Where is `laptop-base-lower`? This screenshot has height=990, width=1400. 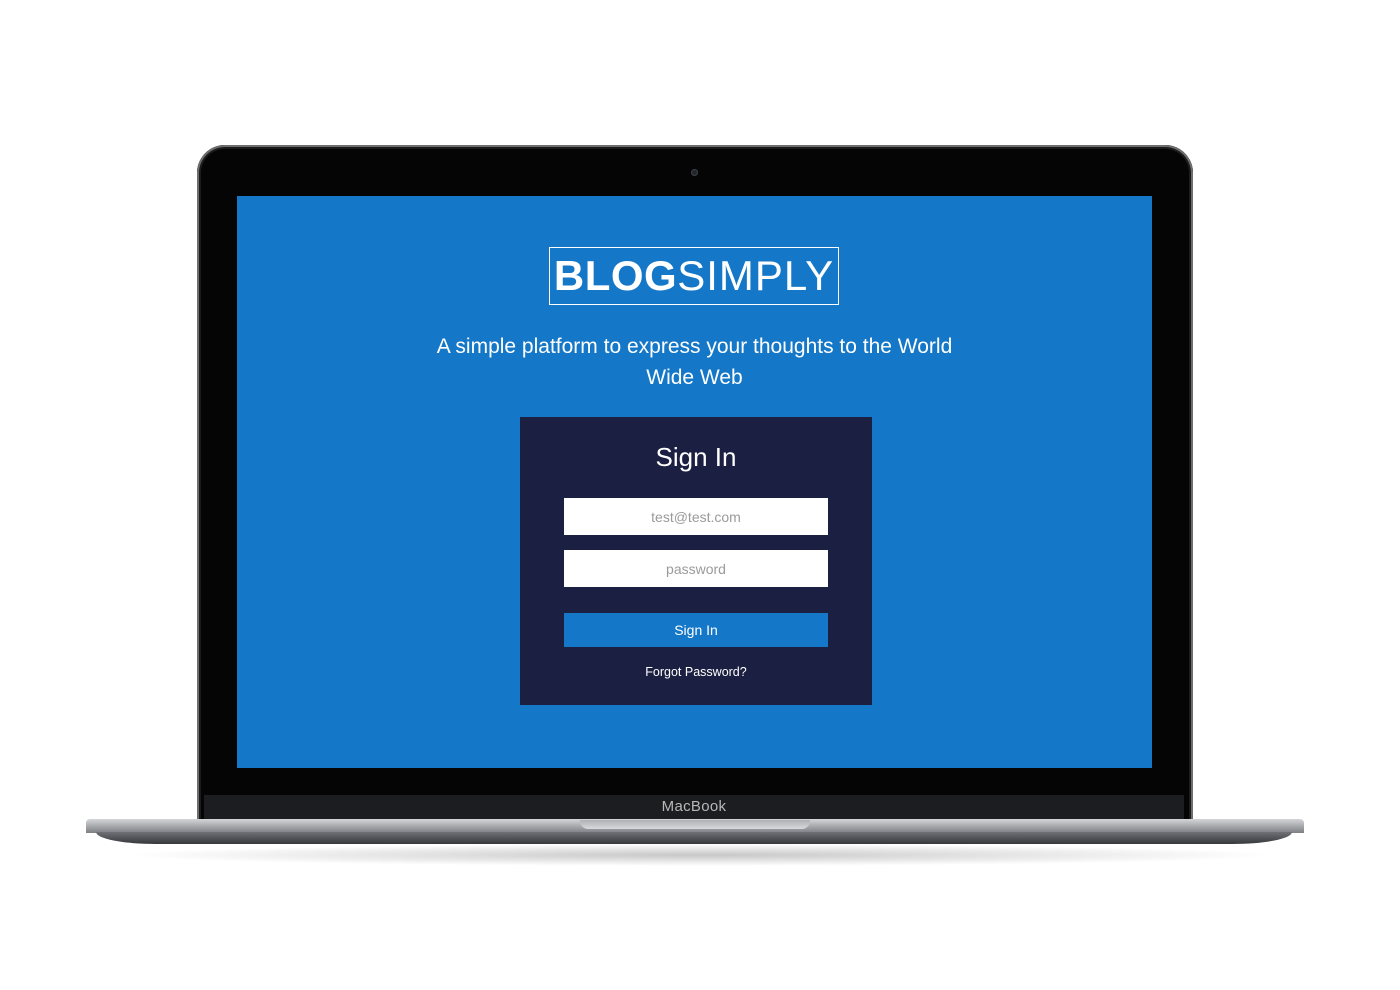
laptop-base-lower is located at coordinates (694, 838).